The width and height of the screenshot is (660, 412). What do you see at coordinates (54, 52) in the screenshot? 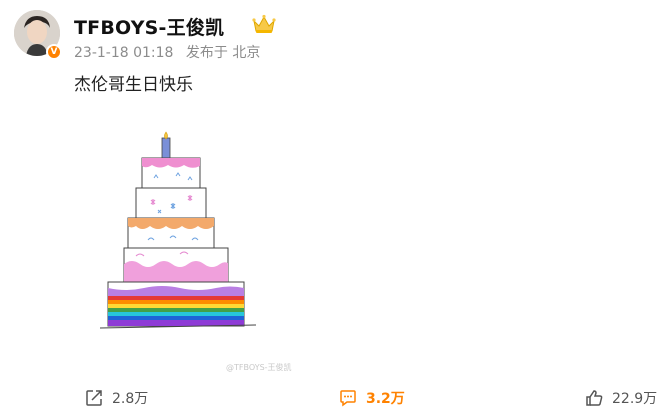
I see `verified-badge-icon: V` at bounding box center [54, 52].